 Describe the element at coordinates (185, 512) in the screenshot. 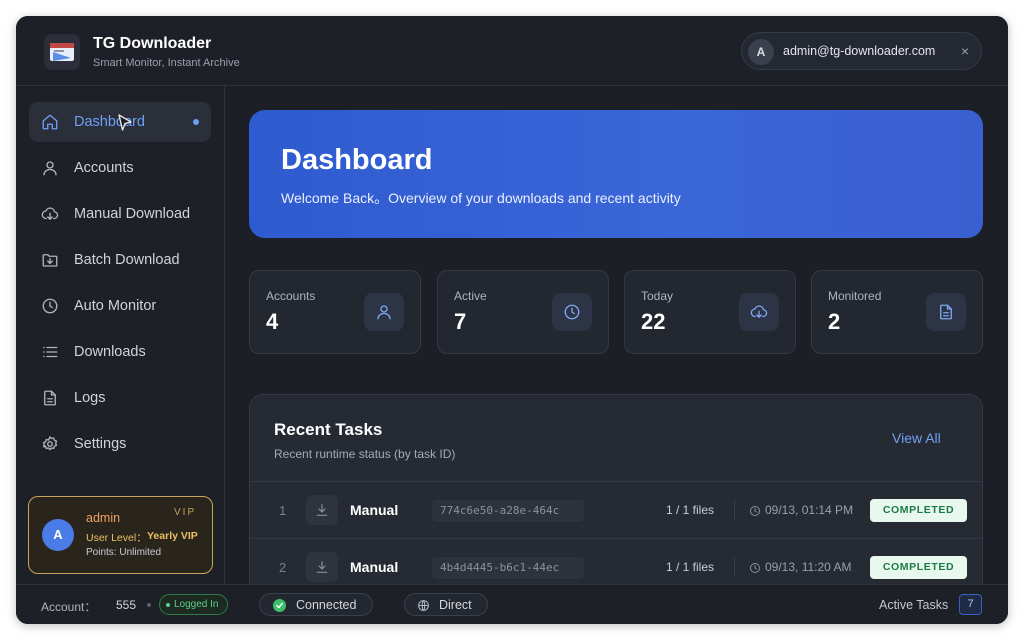

I see `vip-badge: VIP` at that location.